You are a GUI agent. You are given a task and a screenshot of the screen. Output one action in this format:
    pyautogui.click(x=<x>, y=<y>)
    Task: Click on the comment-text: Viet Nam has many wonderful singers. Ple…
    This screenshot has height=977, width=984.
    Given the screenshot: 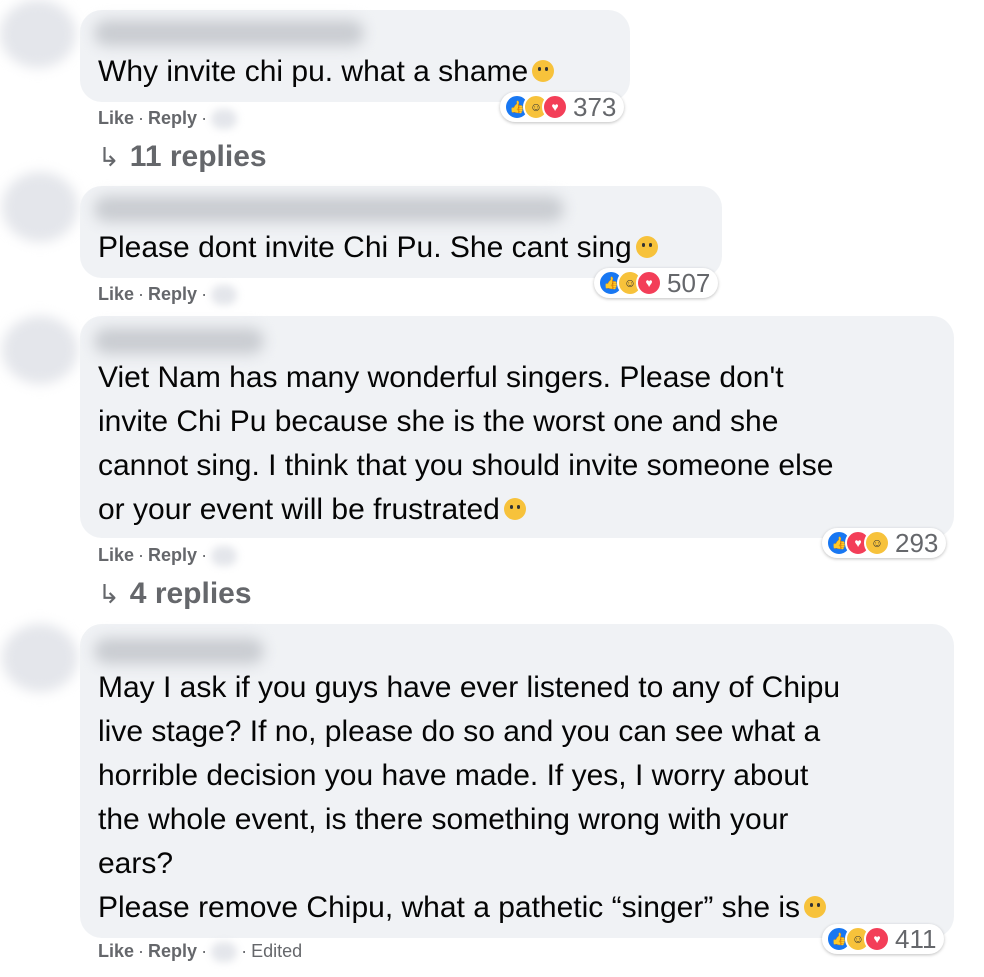 What is the action you would take?
    pyautogui.click(x=441, y=377)
    